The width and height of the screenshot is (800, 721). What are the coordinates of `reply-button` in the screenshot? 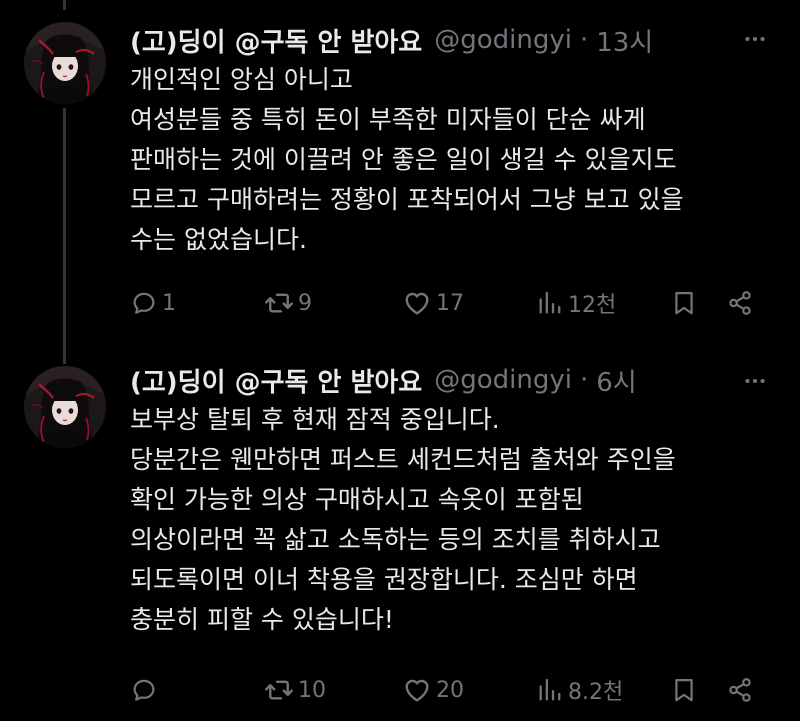 It's located at (146, 690).